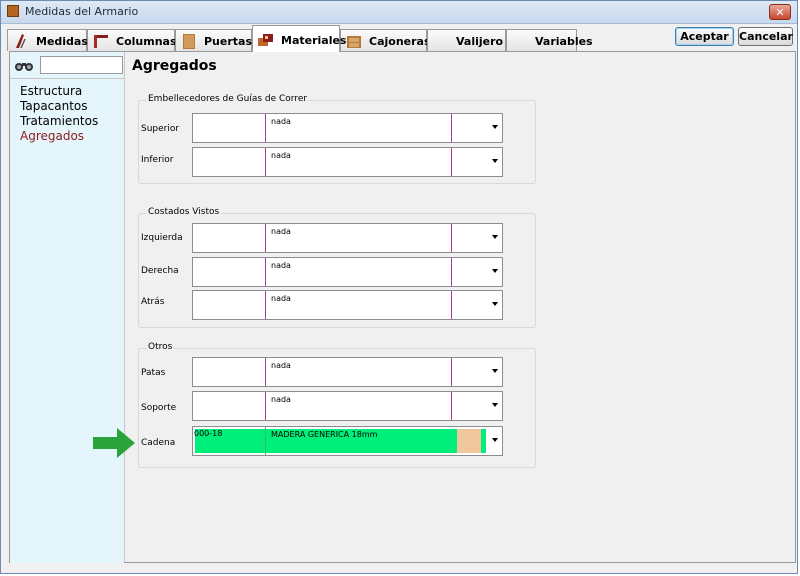 The height and width of the screenshot is (576, 800). I want to click on tab-label: Variables, so click(564, 41).